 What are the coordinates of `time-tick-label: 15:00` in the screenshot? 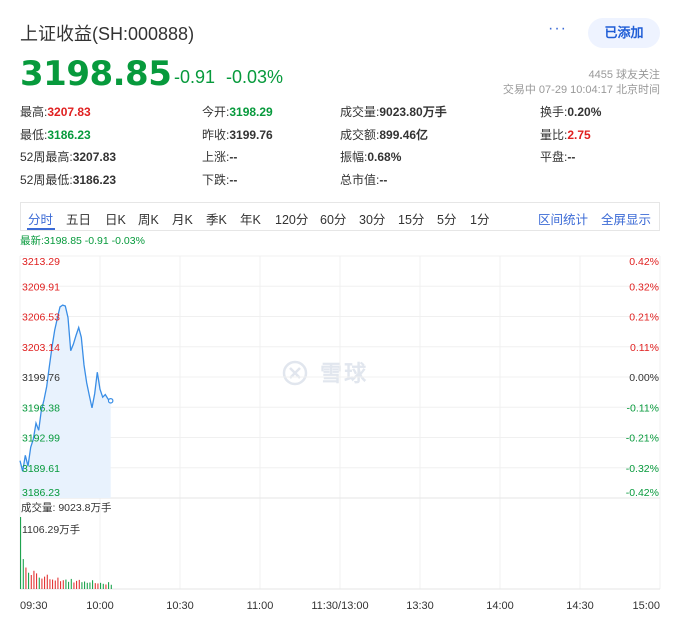 It's located at (646, 606).